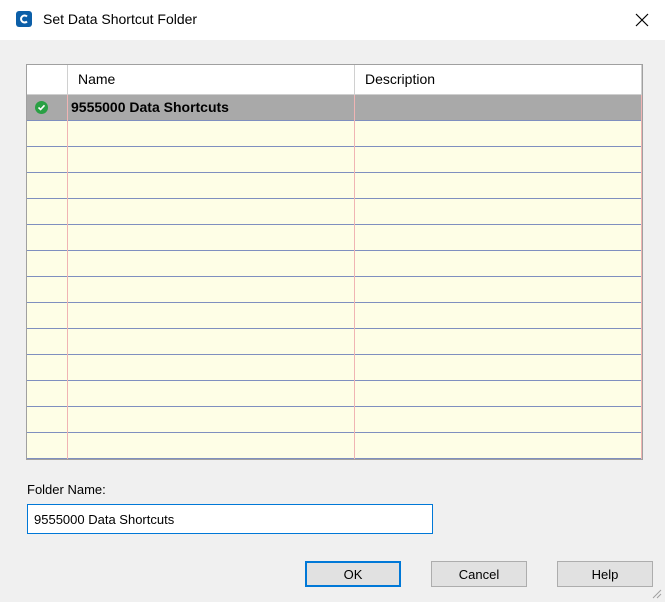 This screenshot has height=602, width=665. What do you see at coordinates (41, 107) in the screenshot?
I see `check-icon` at bounding box center [41, 107].